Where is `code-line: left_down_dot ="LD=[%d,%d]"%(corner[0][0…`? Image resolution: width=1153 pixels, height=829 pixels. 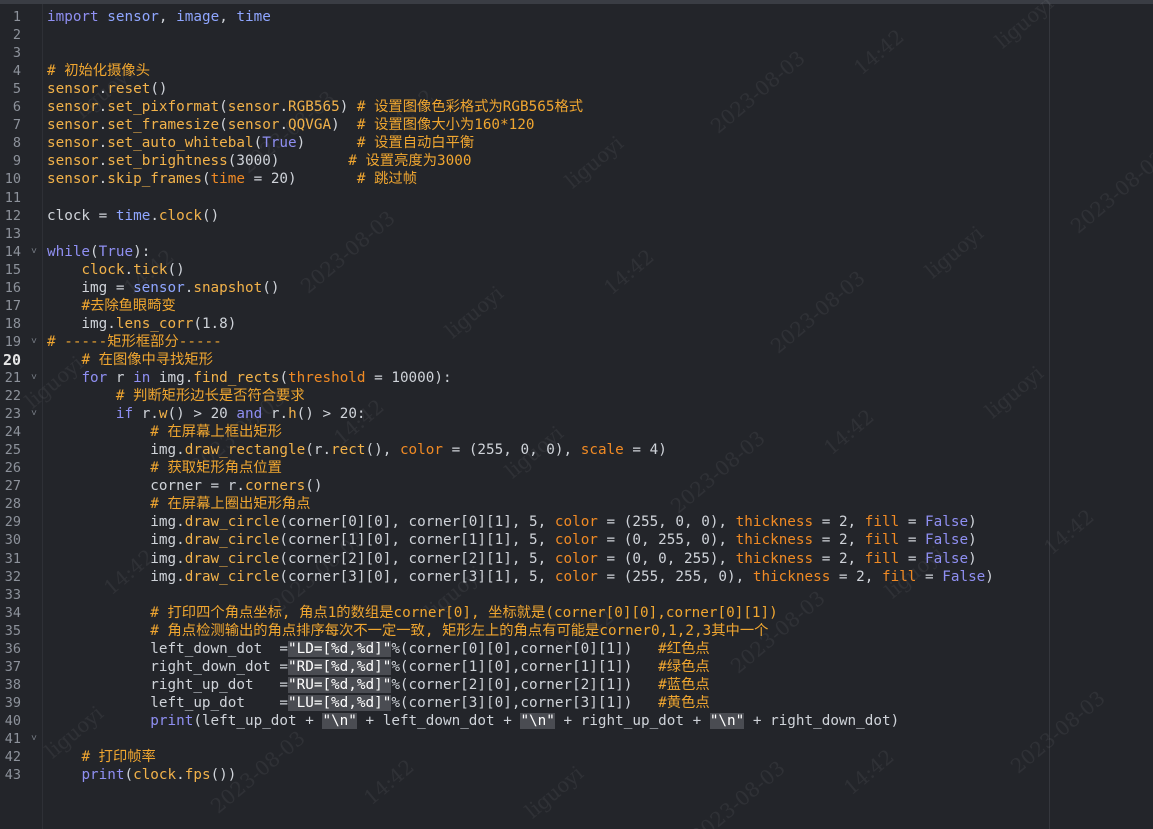
code-line: left_down_dot ="LD=[%d,%d]"%(corner[0][0… is located at coordinates (378, 649).